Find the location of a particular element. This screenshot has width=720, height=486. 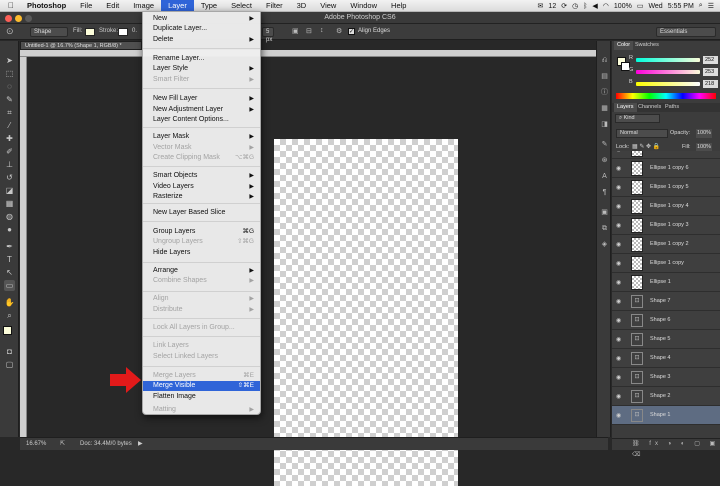

document-tab: Untitled-1 @ 16.7% (Shape 1, RGB/8) * is located at coordinates (81, 45).